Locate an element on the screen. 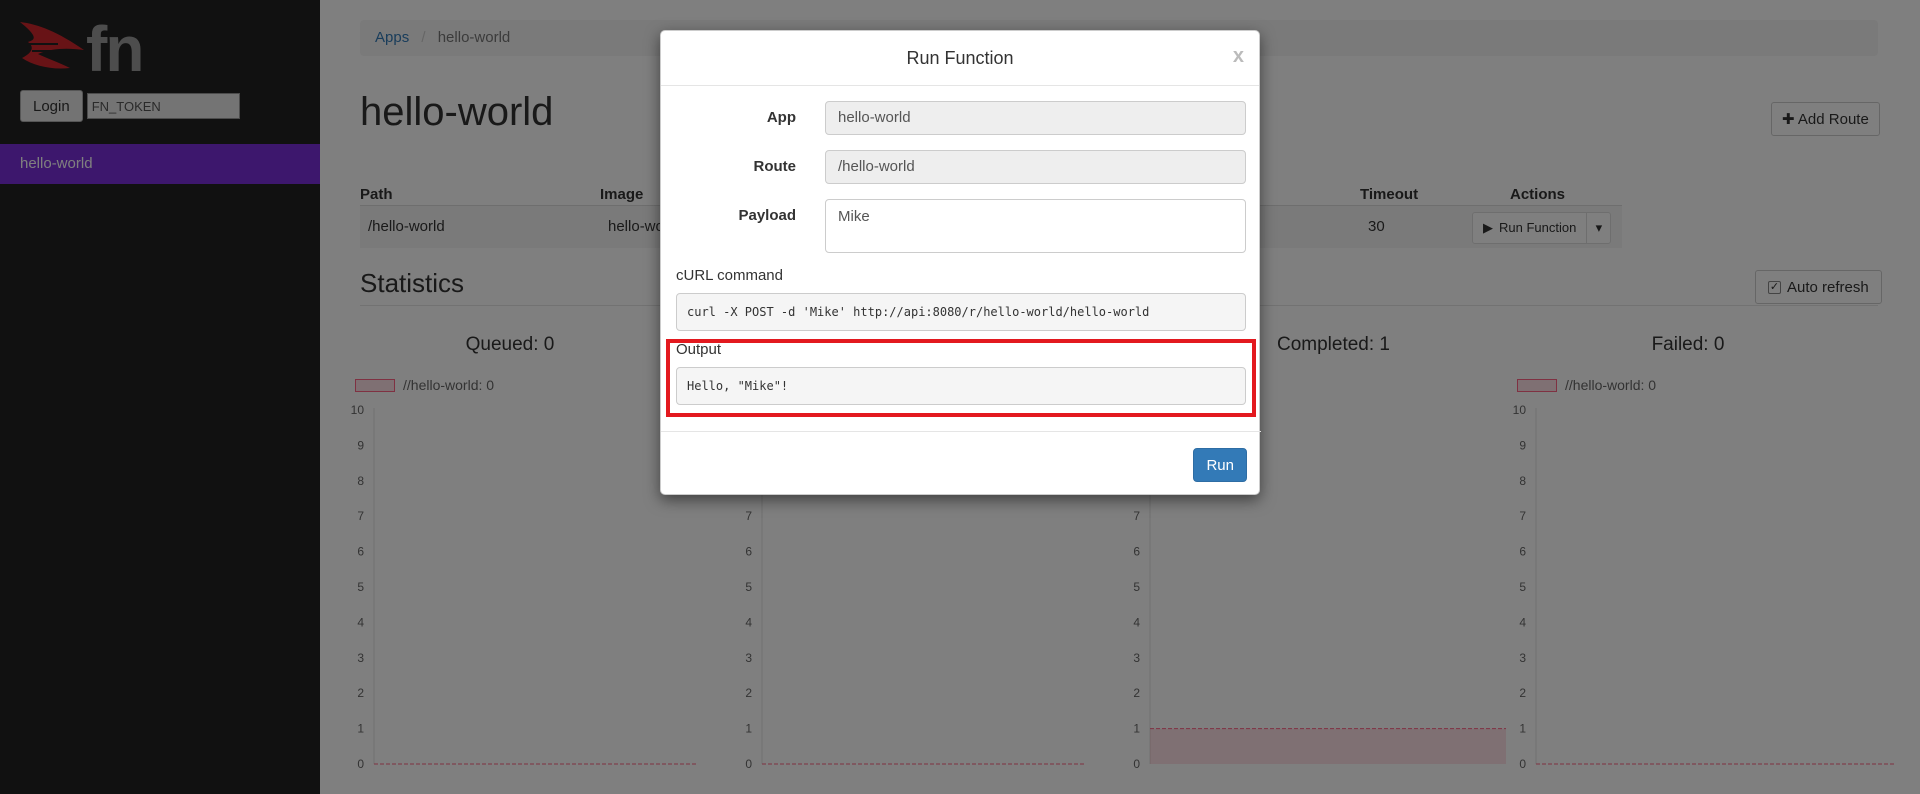 Image resolution: width=1920 pixels, height=794 pixels. route-field: /hello-world is located at coordinates (1035, 167).